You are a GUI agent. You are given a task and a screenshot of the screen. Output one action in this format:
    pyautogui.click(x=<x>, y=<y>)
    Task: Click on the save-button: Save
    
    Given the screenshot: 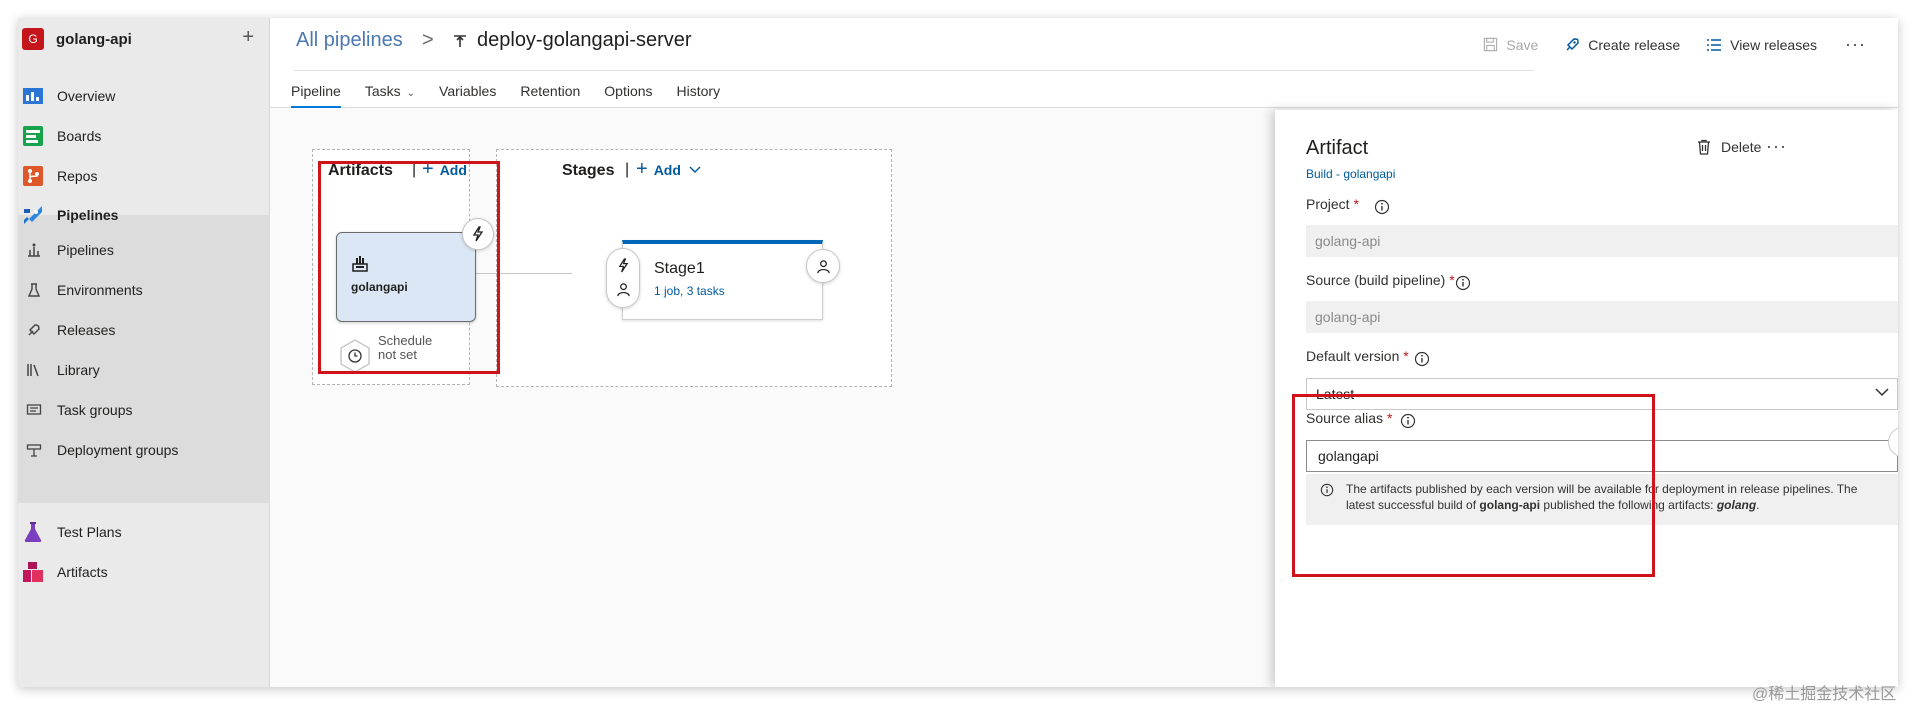 What is the action you would take?
    pyautogui.click(x=1510, y=45)
    